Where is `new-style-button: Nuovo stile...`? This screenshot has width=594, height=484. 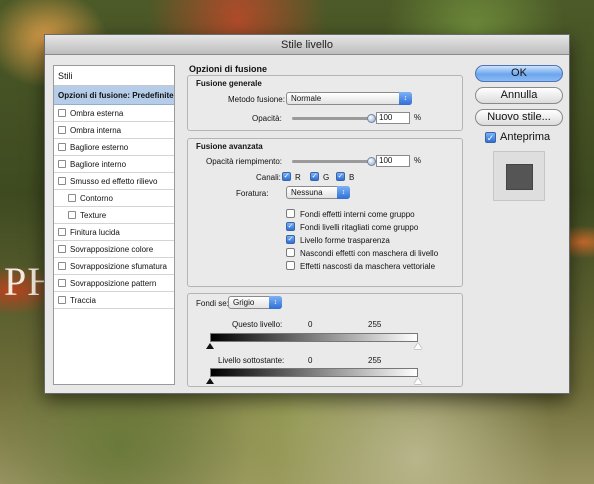
new-style-button: Nuovo stile... is located at coordinates (519, 117).